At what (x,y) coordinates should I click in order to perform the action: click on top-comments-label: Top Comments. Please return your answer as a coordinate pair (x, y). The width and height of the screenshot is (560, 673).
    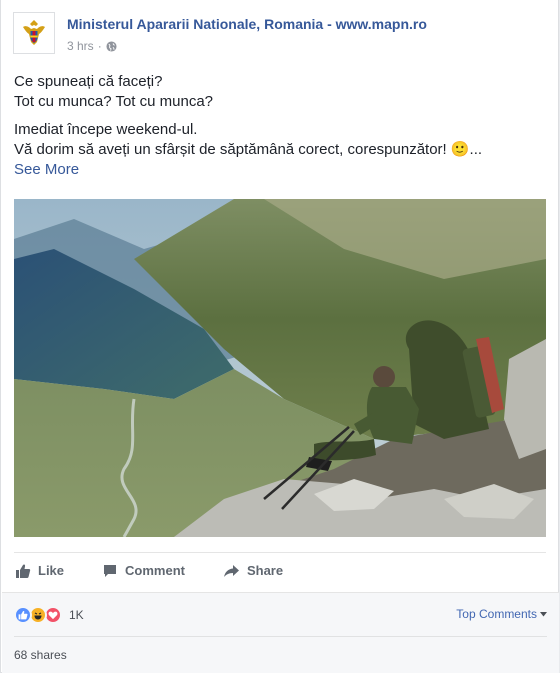
    Looking at the image, I should click on (496, 614).